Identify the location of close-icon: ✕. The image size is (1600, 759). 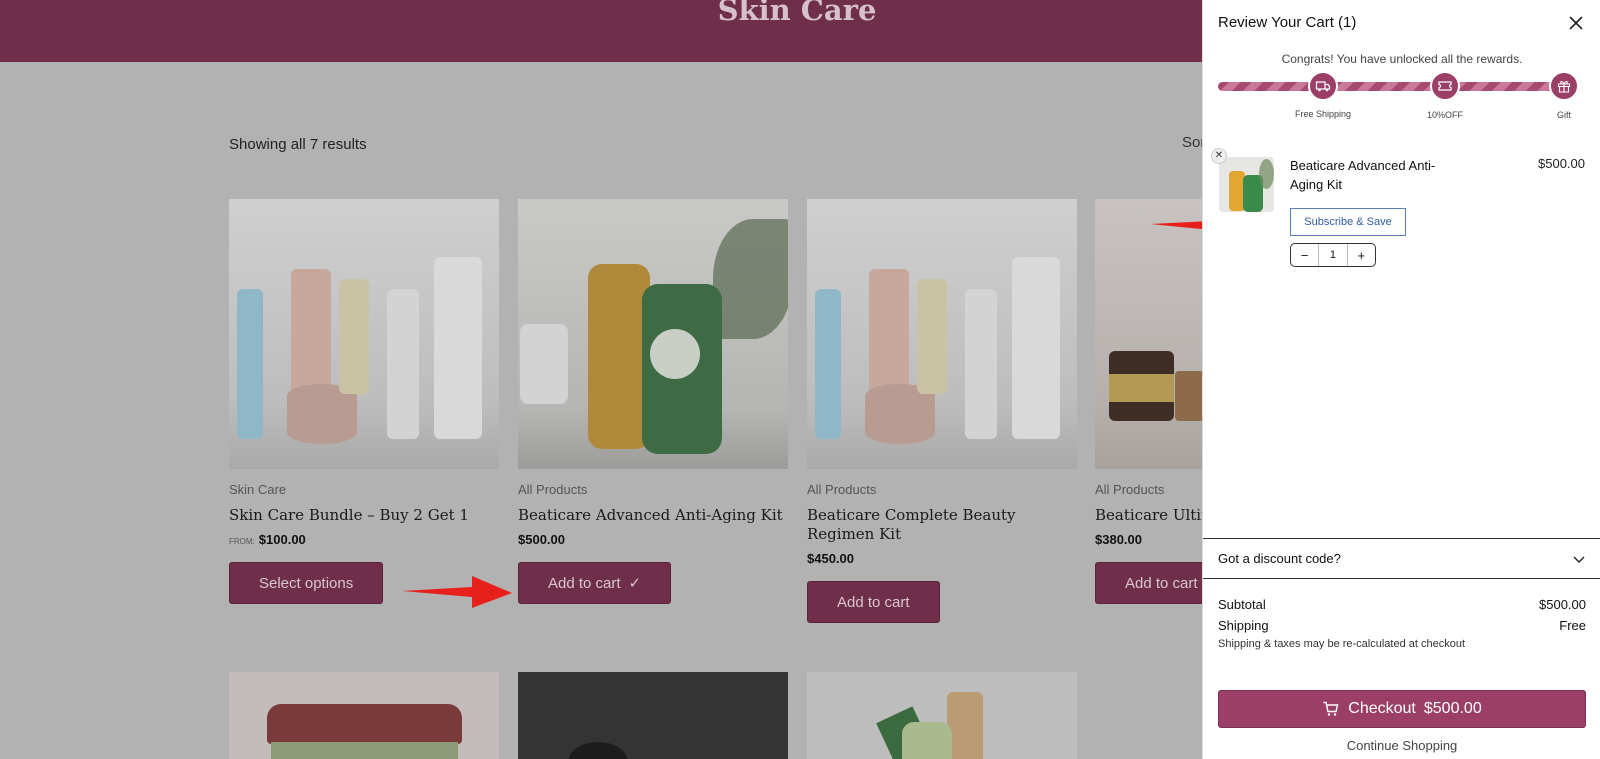
(1219, 155).